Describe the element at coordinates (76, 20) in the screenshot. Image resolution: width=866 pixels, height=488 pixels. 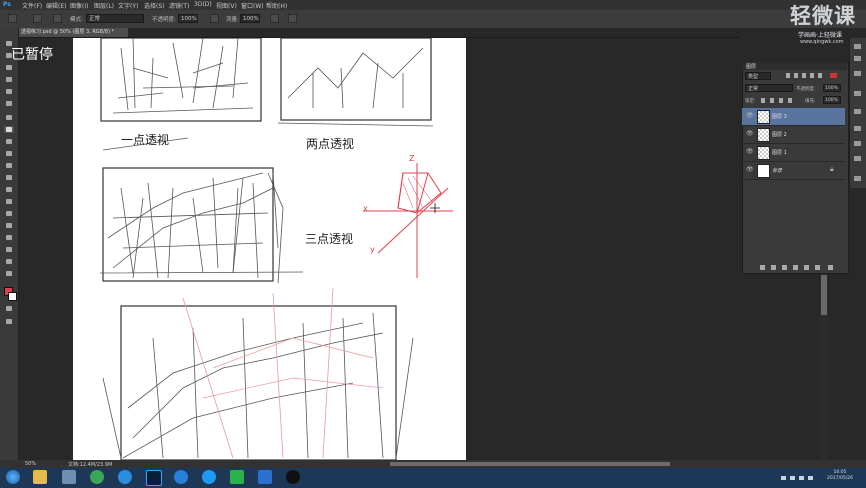
I see `mode-label: 模式:` at that location.